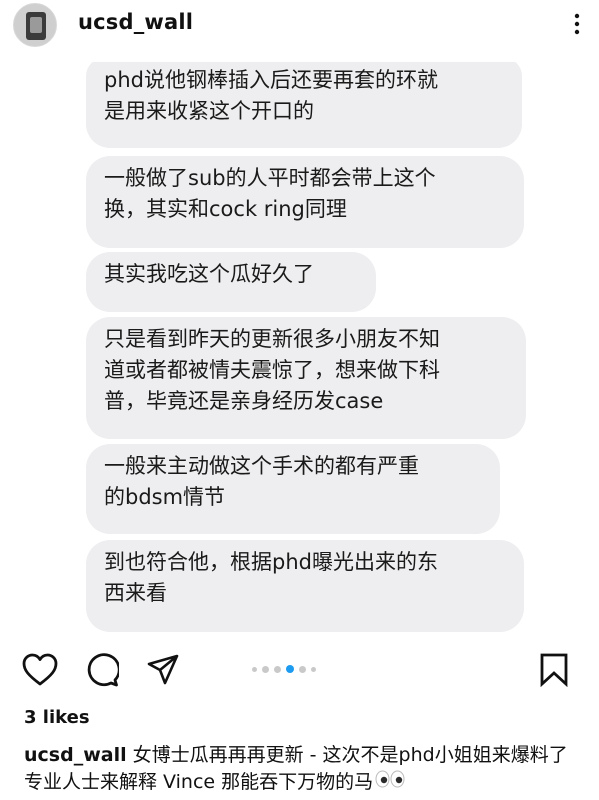 This screenshot has height=800, width=599. I want to click on carousel-indicator, so click(284, 669).